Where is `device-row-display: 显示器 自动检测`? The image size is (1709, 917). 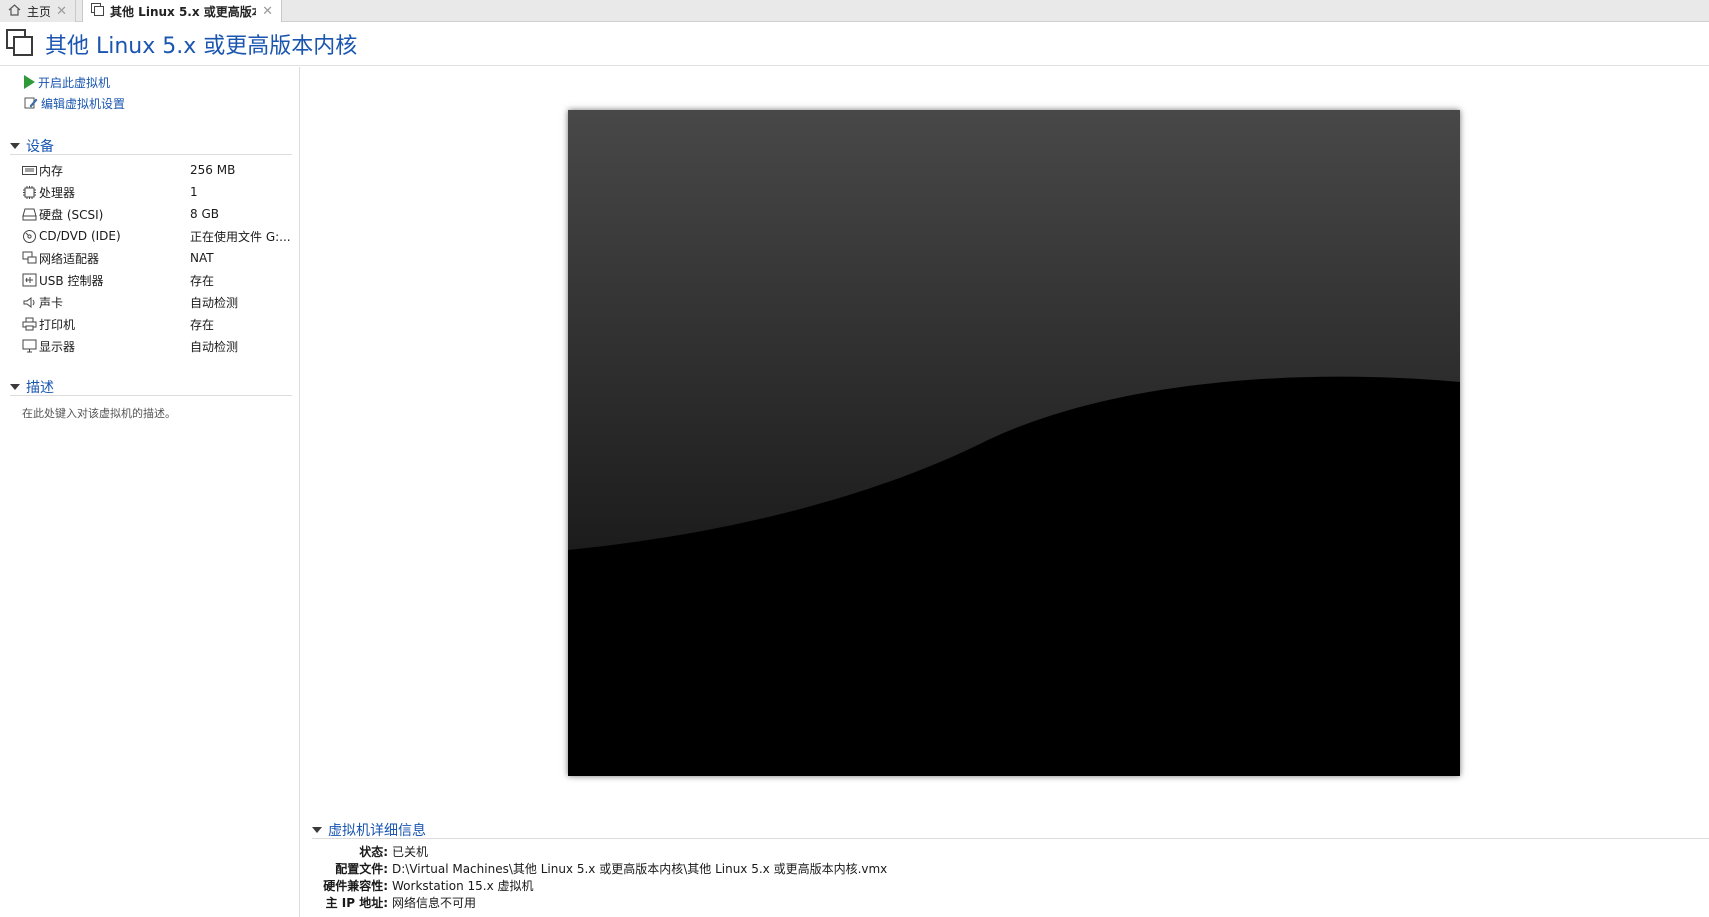
device-row-display: 显示器 自动检测 is located at coordinates (157, 346).